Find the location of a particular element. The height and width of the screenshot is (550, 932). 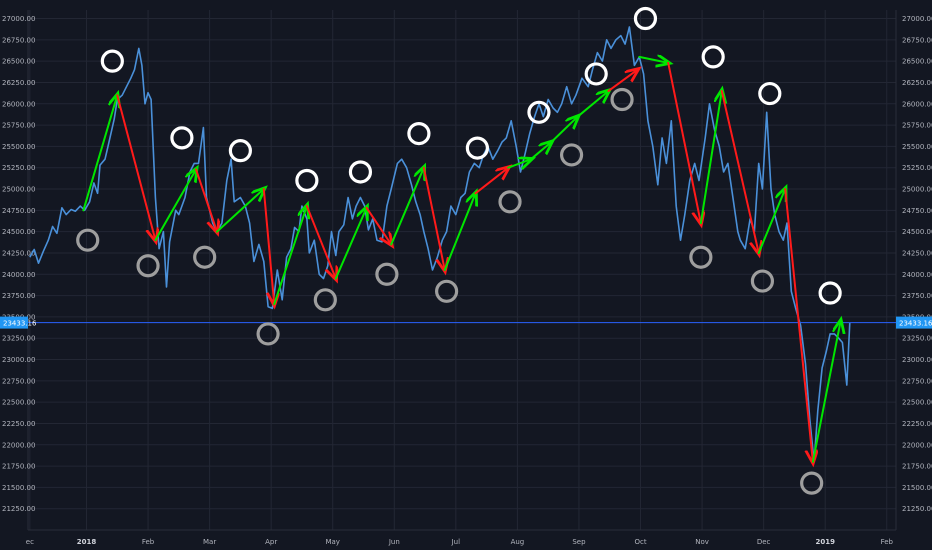

right-ytick-label: 26000.00 is located at coordinates (917, 104).